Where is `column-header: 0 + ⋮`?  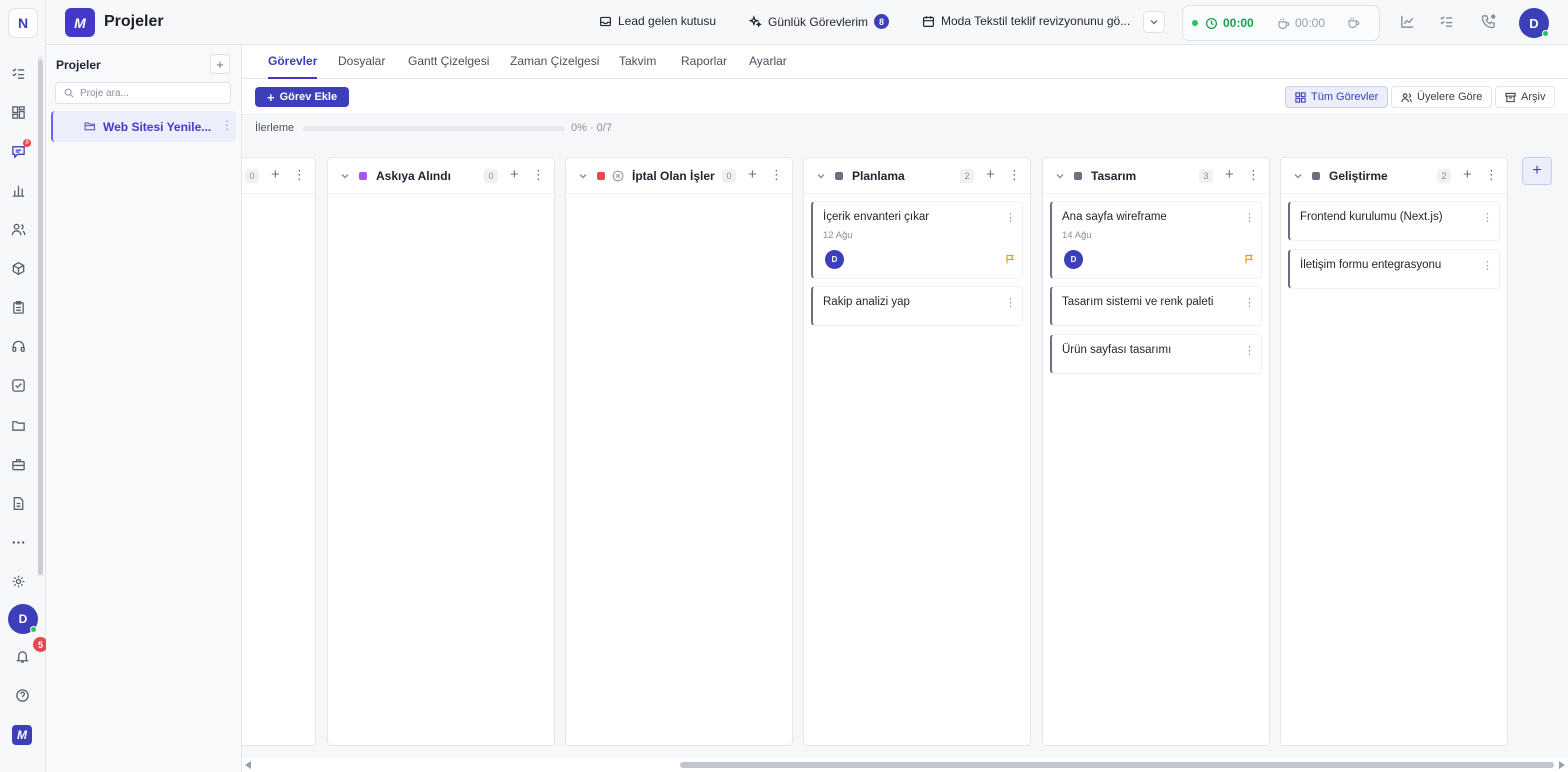 column-header: 0 + ⋮ is located at coordinates (278, 176).